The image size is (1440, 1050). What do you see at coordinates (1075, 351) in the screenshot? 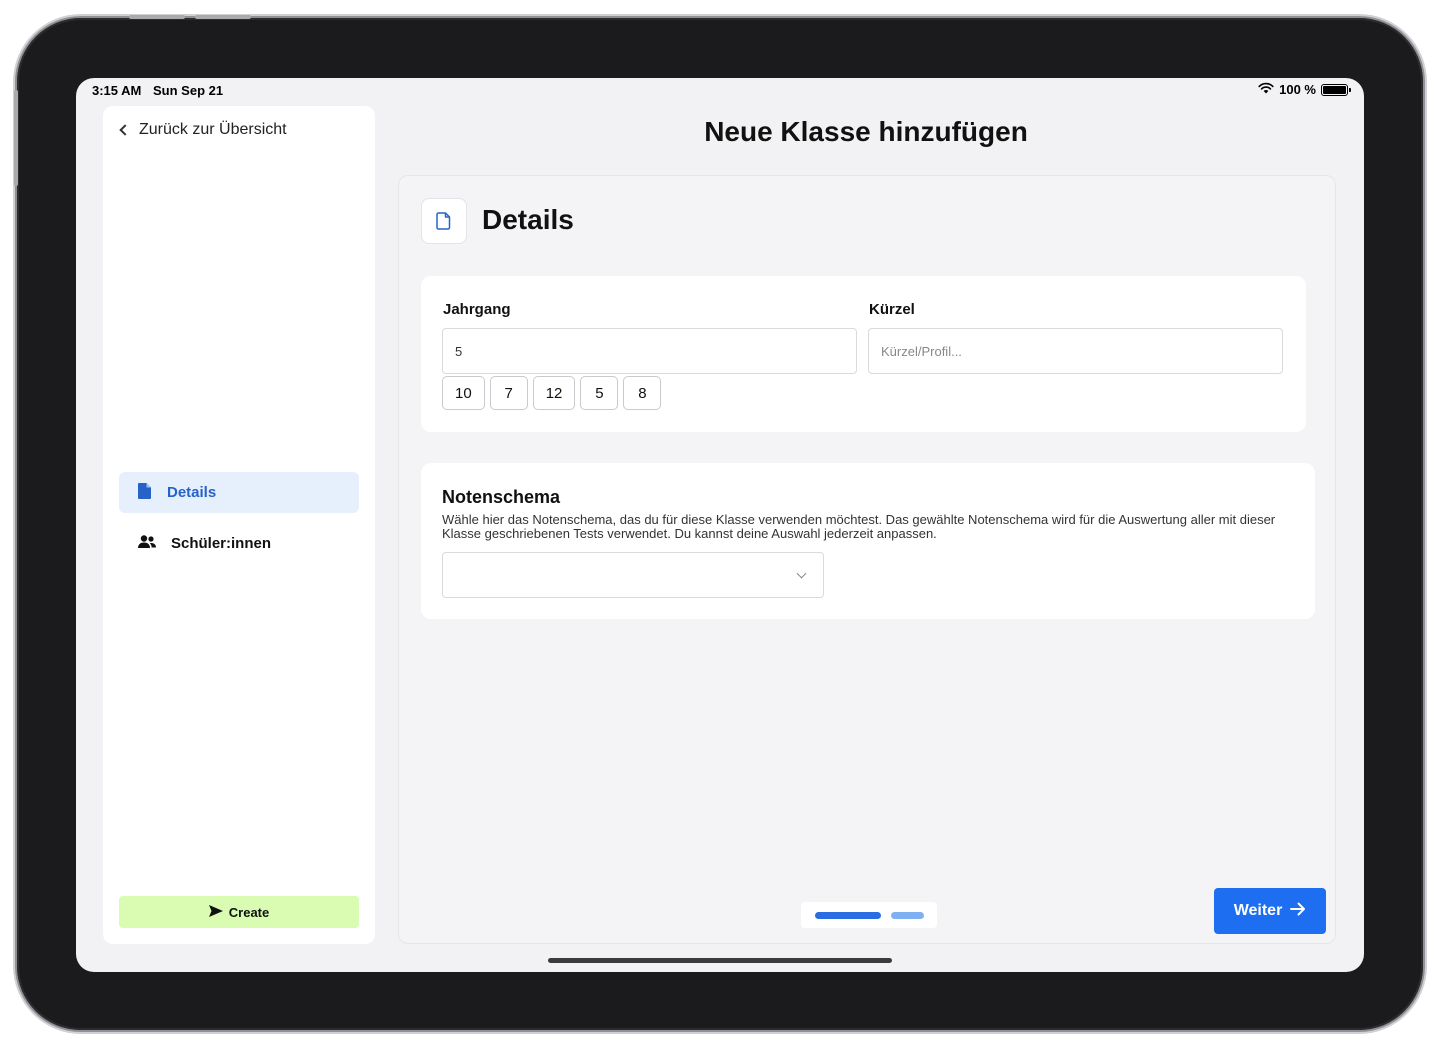
I see `kuerzel-input` at bounding box center [1075, 351].